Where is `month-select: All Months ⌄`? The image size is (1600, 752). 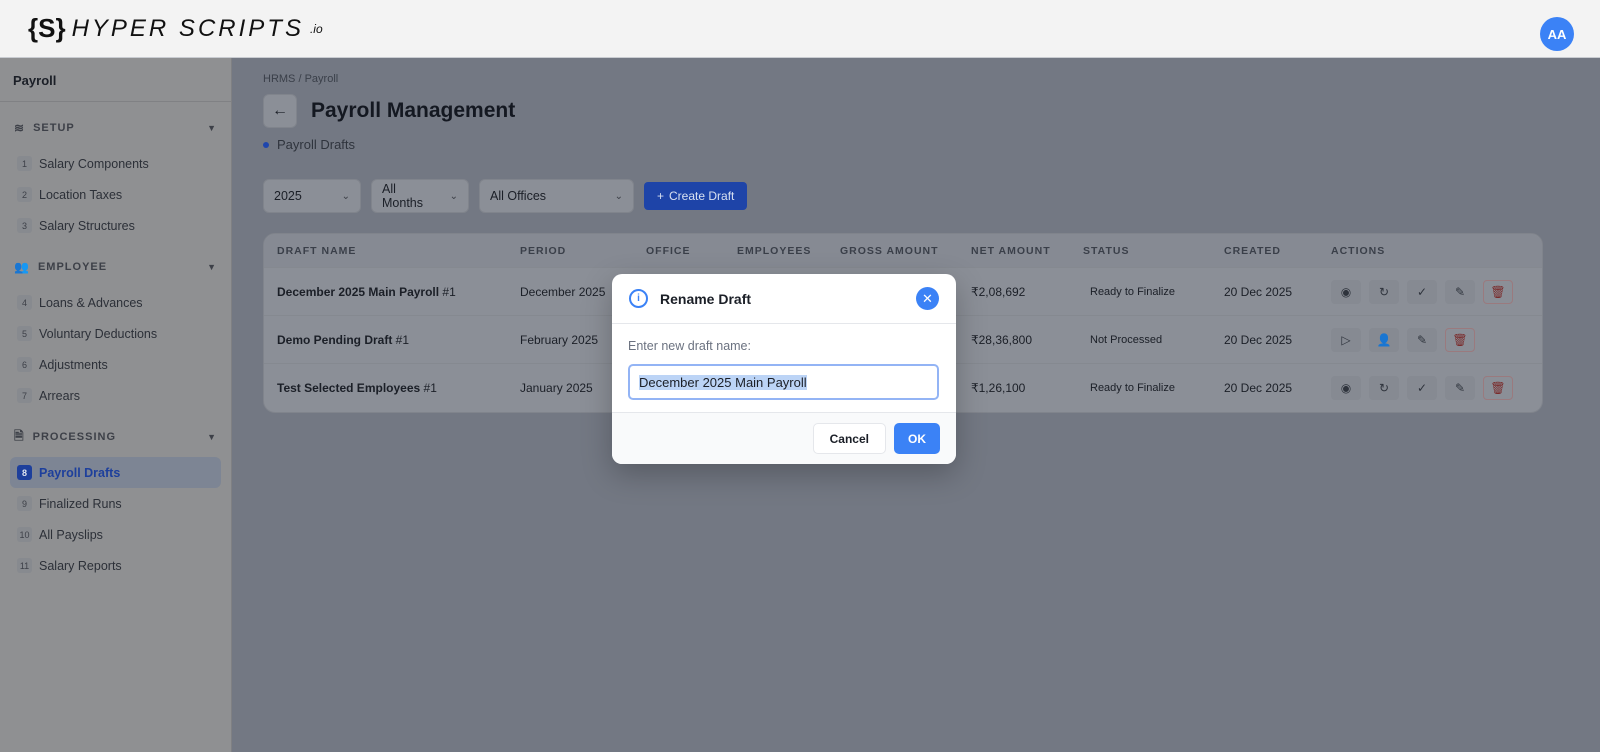
month-select: All Months ⌄ is located at coordinates (420, 196).